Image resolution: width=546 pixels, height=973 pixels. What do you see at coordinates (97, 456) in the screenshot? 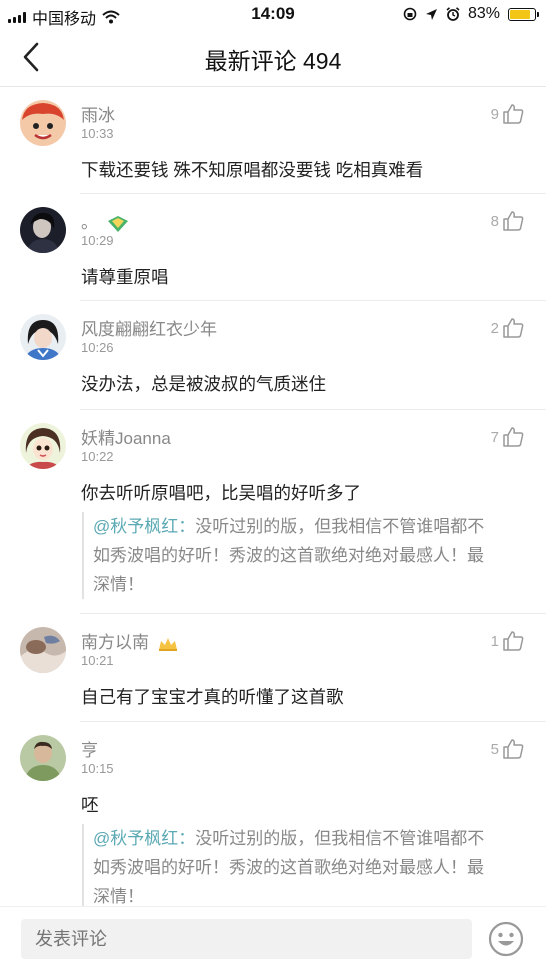
I see `comment-time: 10:22` at bounding box center [97, 456].